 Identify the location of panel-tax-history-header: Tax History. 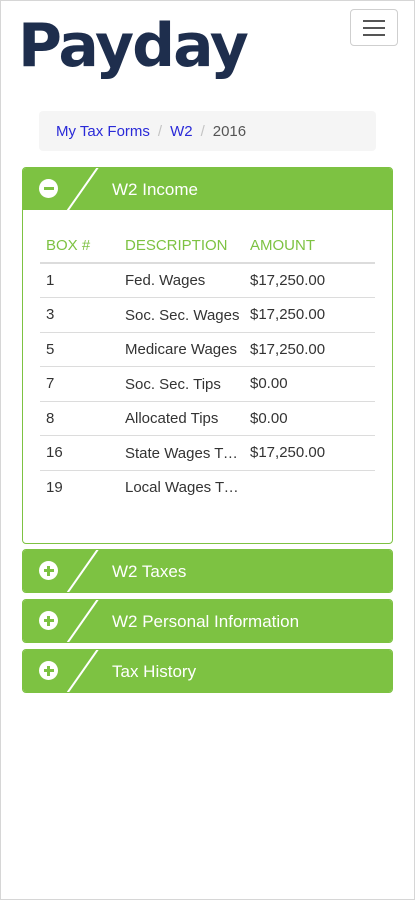
(207, 671).